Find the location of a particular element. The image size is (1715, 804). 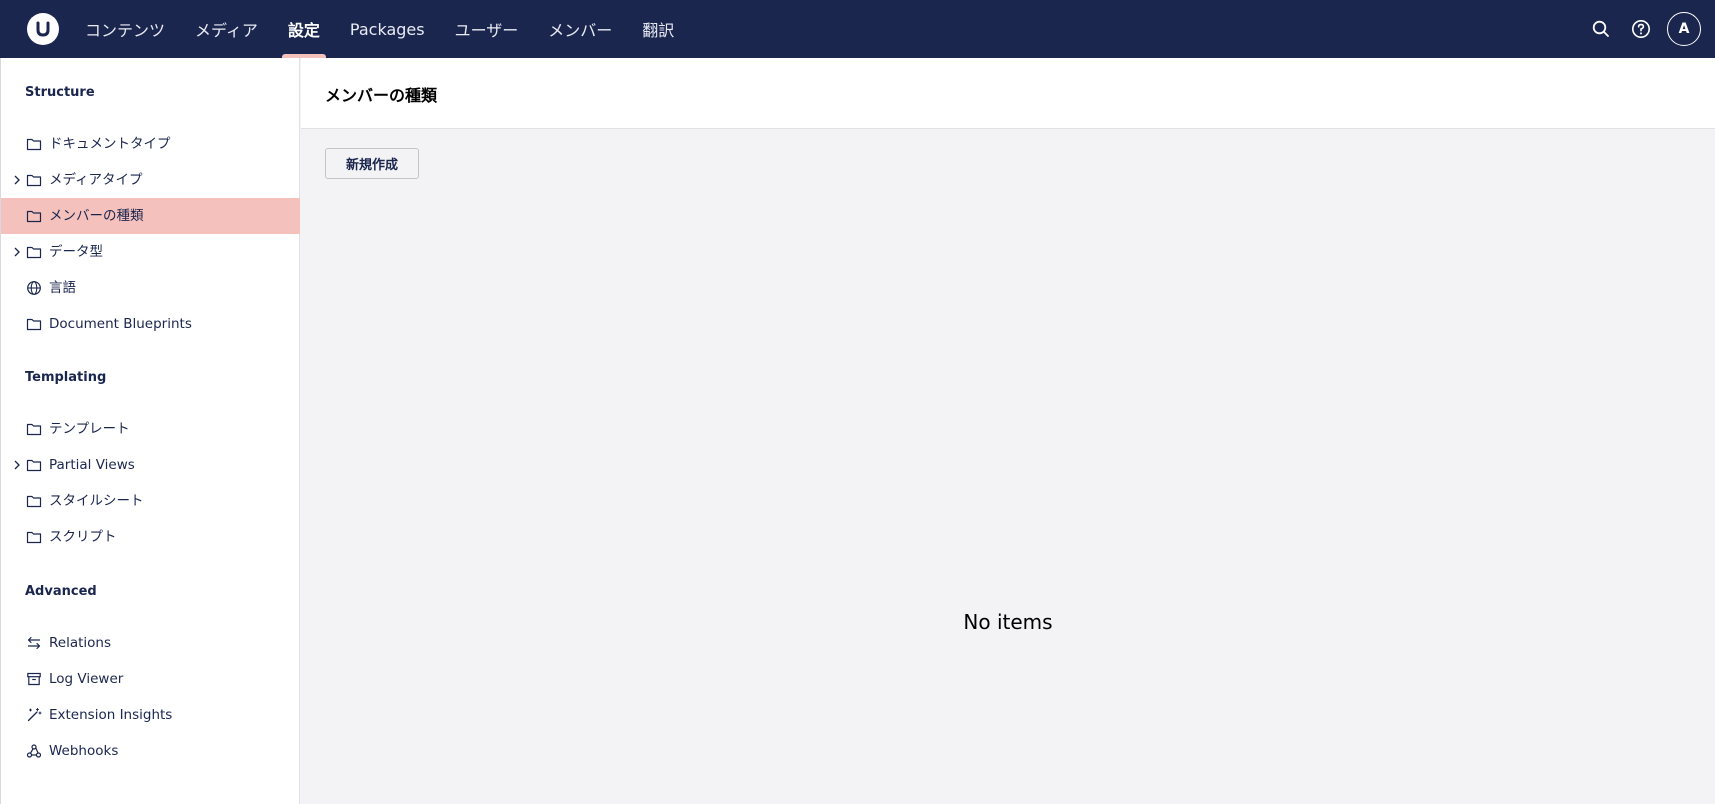

sidebar-item-log-viewer: Log Viewer is located at coordinates (150, 679).